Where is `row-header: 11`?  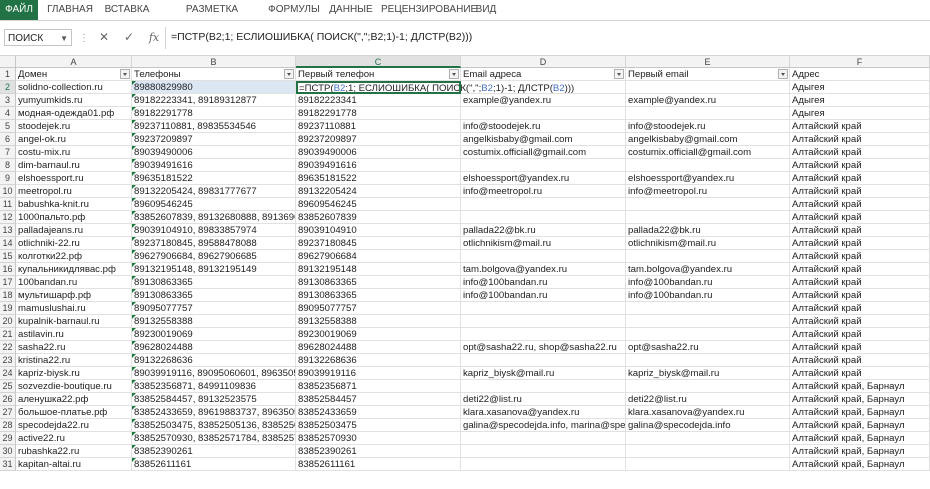 row-header: 11 is located at coordinates (8, 204).